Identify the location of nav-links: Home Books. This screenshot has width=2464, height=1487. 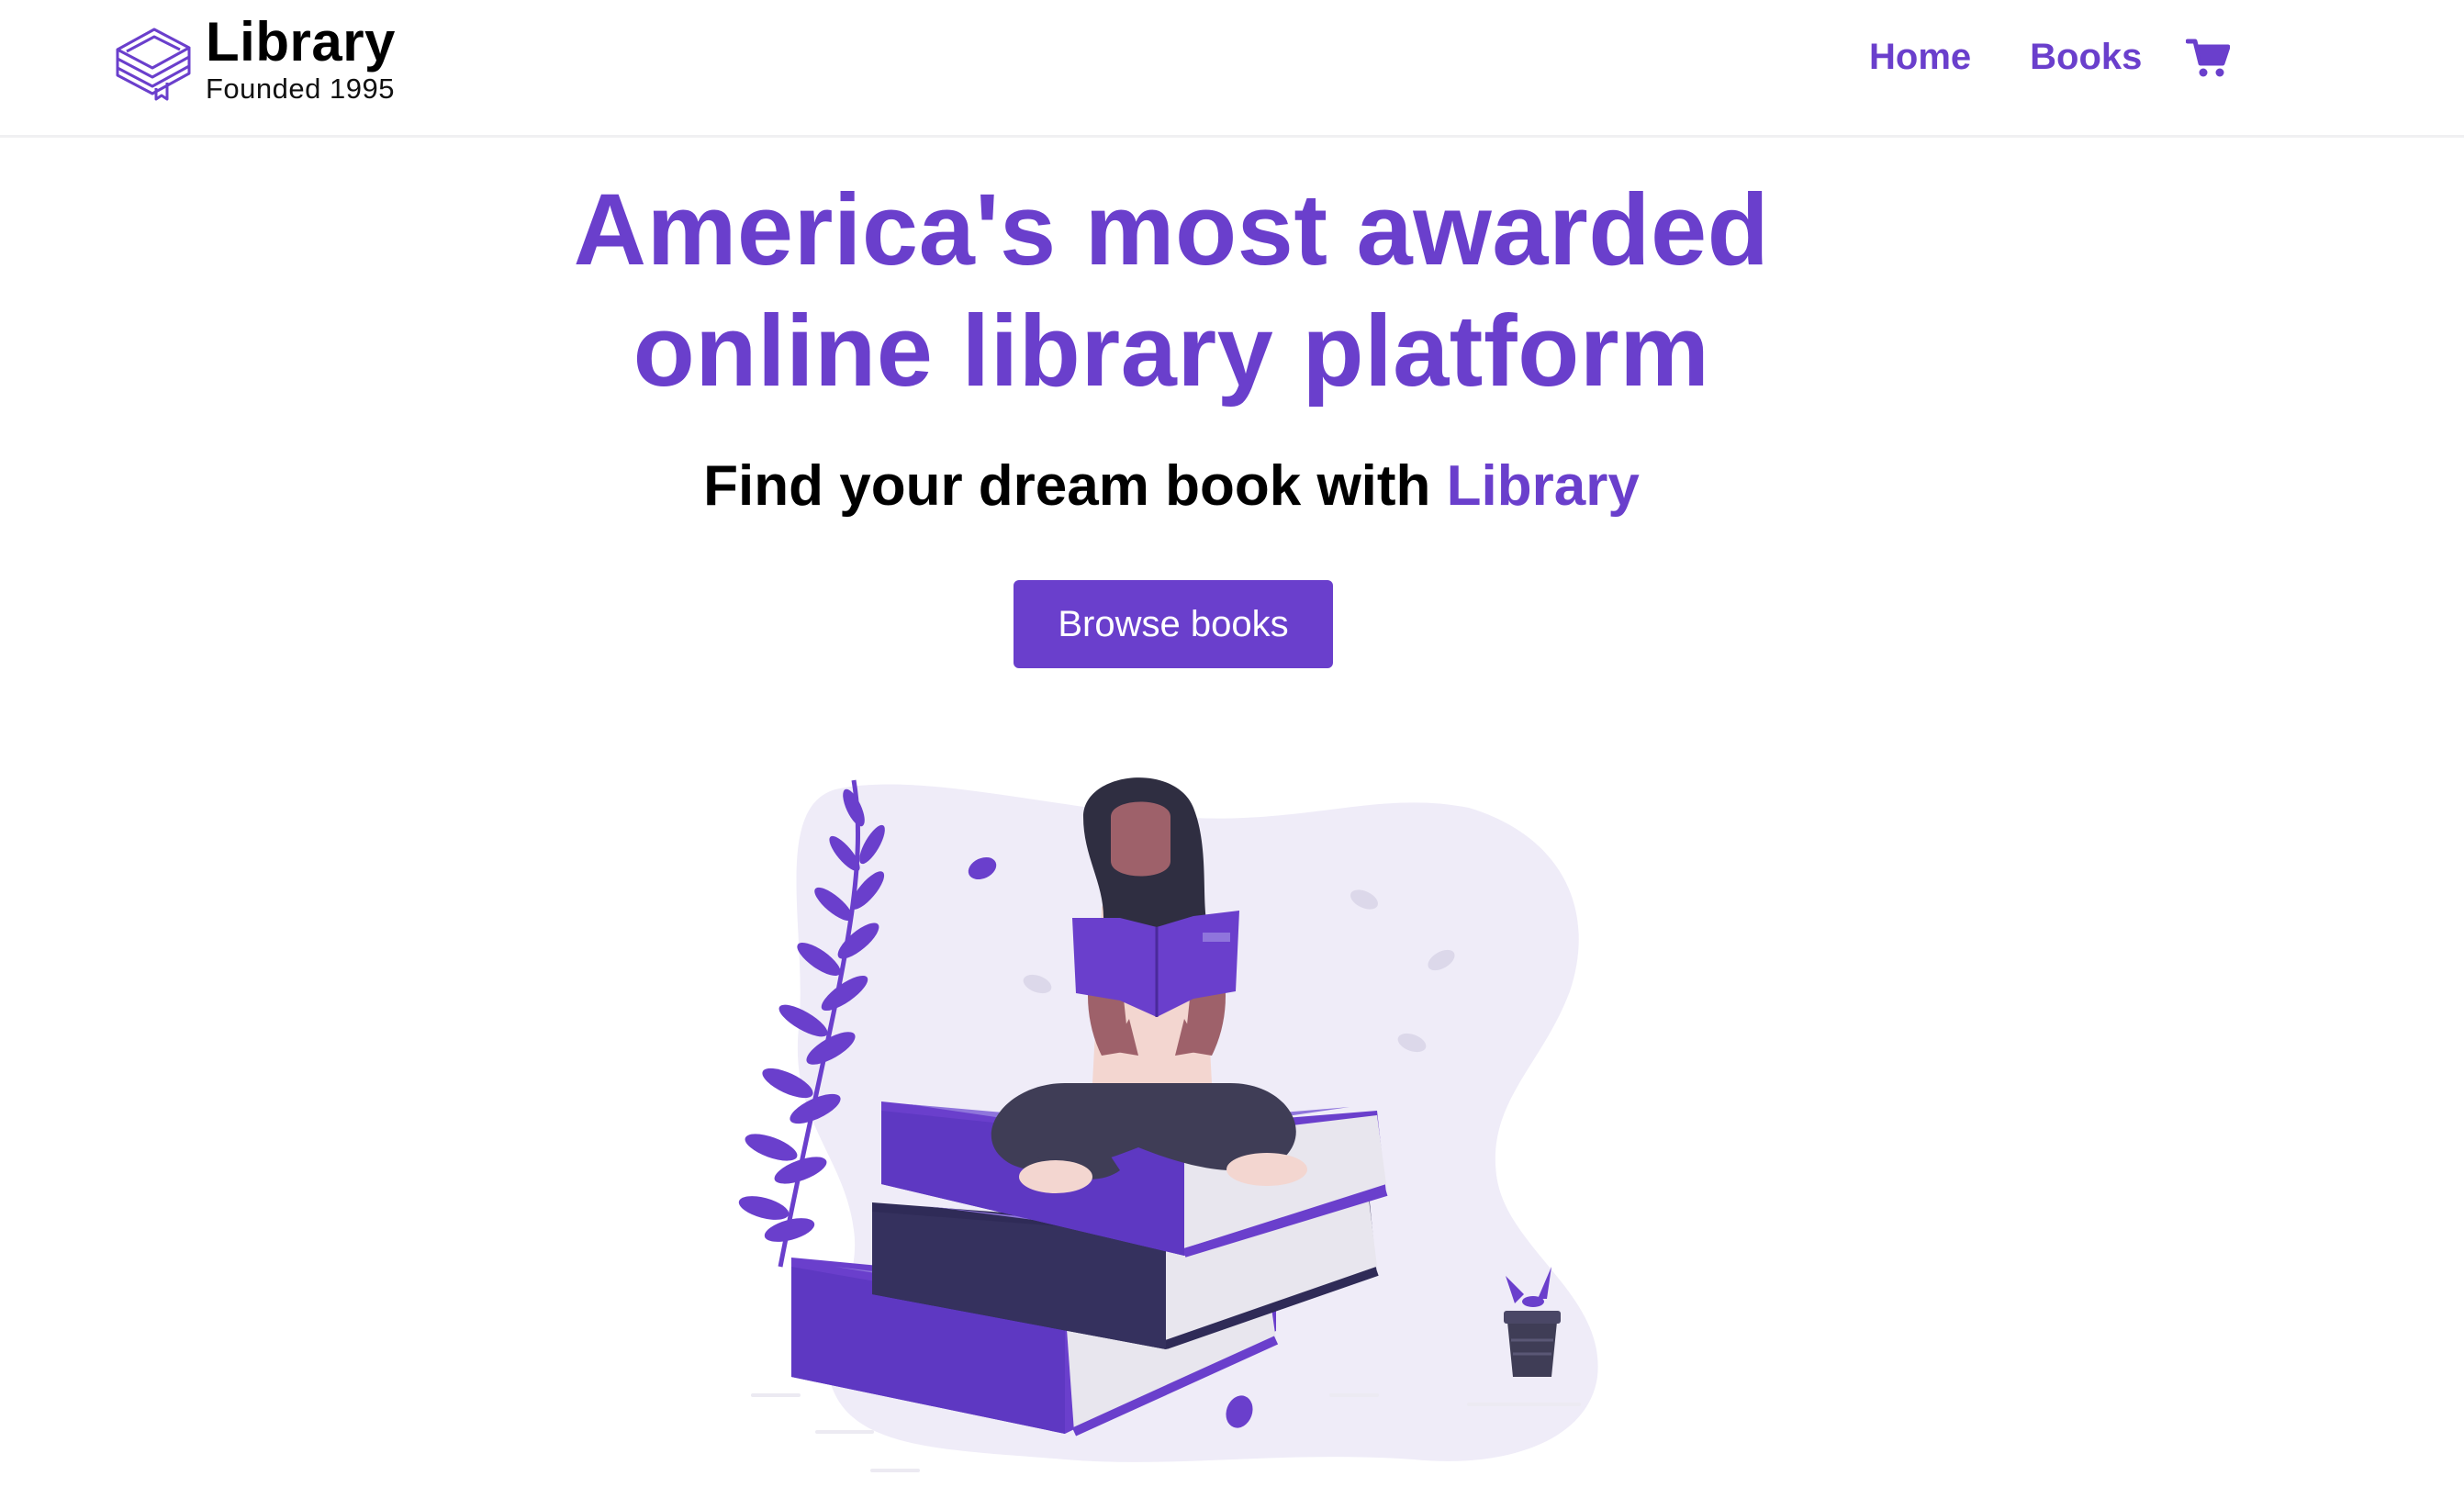
(2050, 57).